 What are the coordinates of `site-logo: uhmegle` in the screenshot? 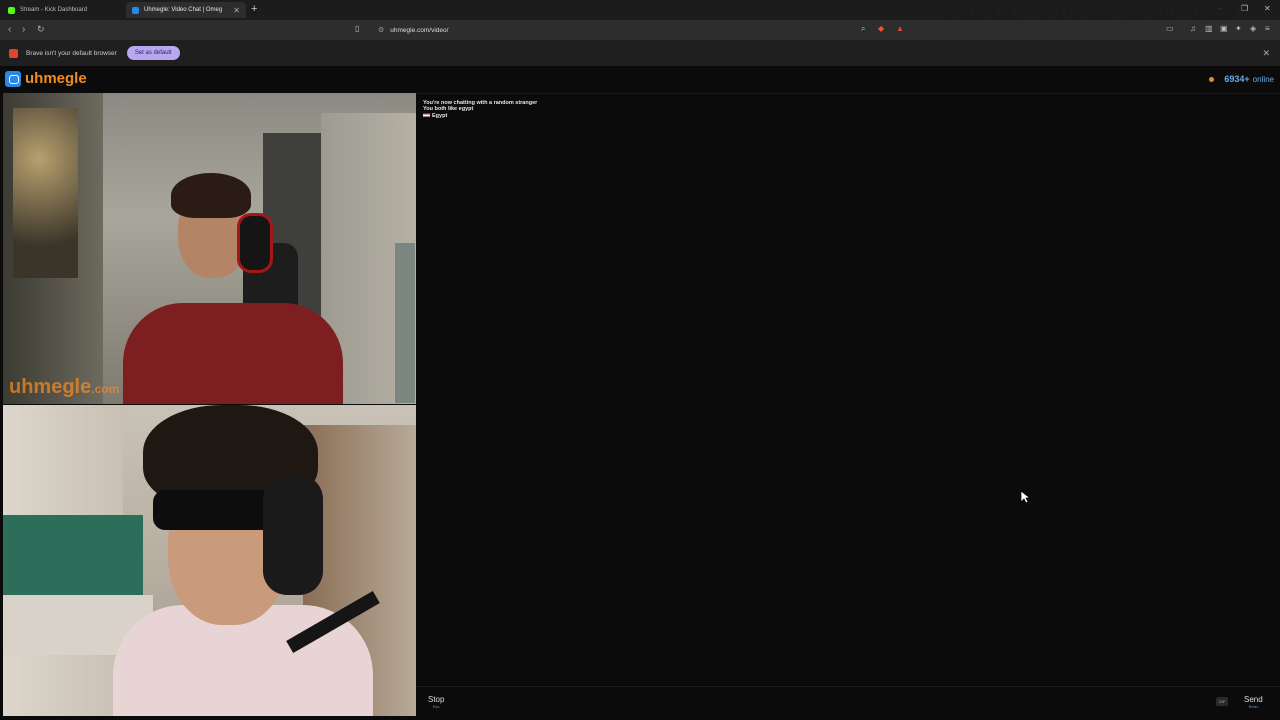 It's located at (46, 78).